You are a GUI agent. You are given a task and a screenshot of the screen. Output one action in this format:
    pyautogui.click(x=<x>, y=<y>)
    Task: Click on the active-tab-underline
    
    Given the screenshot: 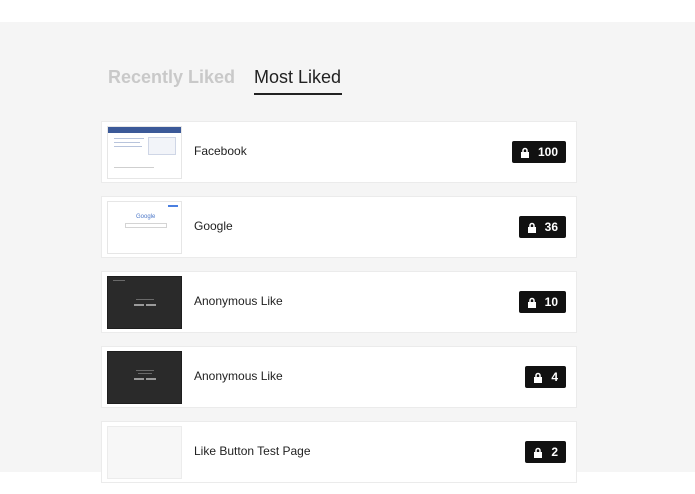 What is the action you would take?
    pyautogui.click(x=298, y=94)
    